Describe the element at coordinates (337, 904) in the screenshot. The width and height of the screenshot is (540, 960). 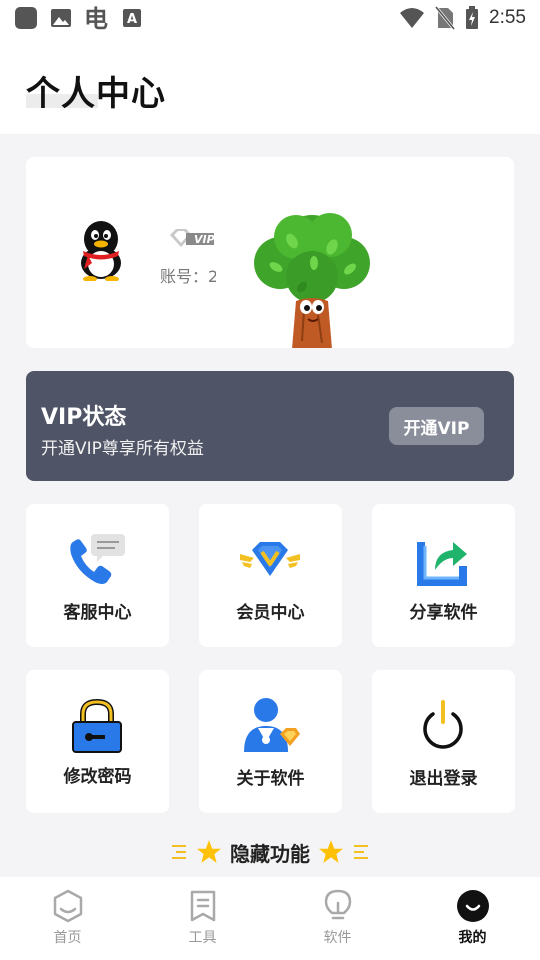
I see `bulb-icon` at that location.